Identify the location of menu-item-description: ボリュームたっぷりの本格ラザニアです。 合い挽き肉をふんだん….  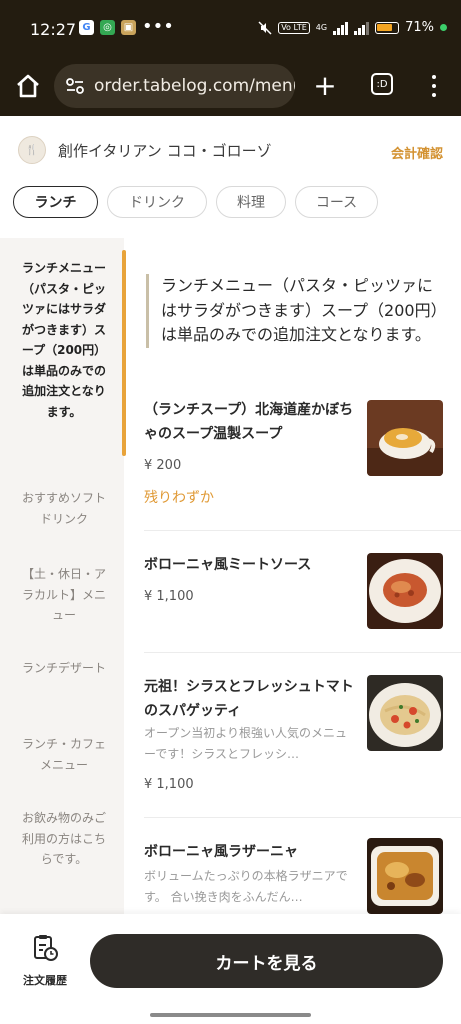
(246, 886).